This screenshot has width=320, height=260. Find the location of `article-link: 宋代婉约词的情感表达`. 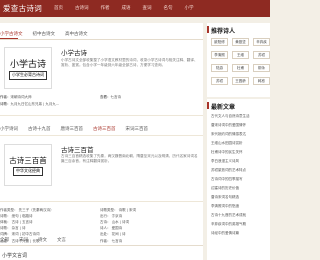

article-link: 宋代婉约词的情感表达 is located at coordinates (240, 134).